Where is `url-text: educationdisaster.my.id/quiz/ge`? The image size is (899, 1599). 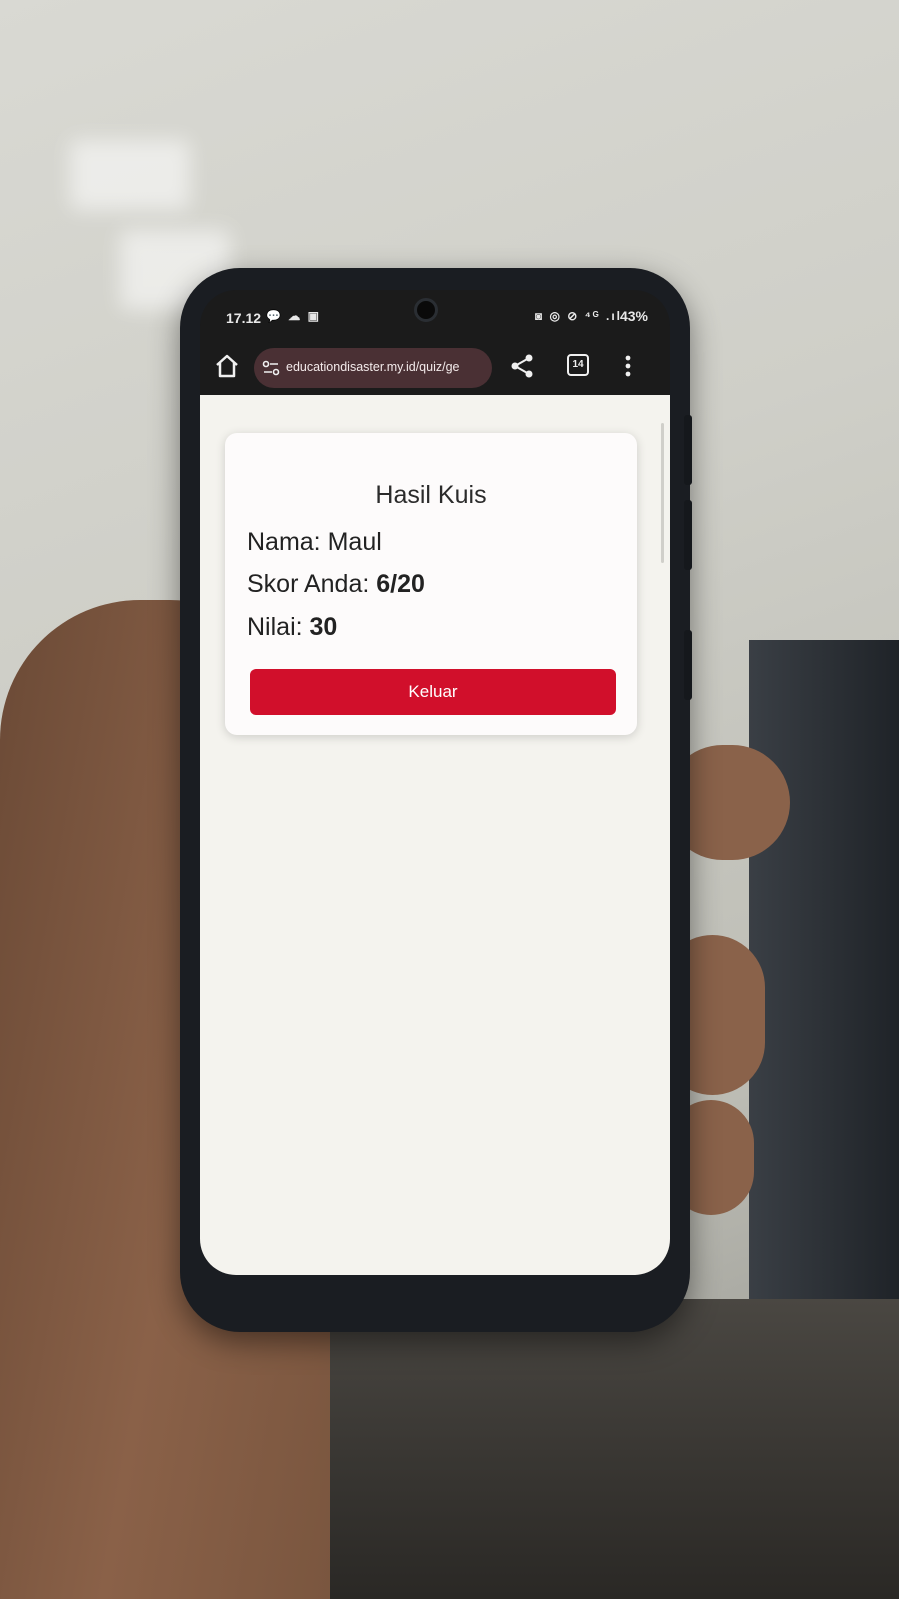 url-text: educationdisaster.my.id/quiz/ge is located at coordinates (373, 367).